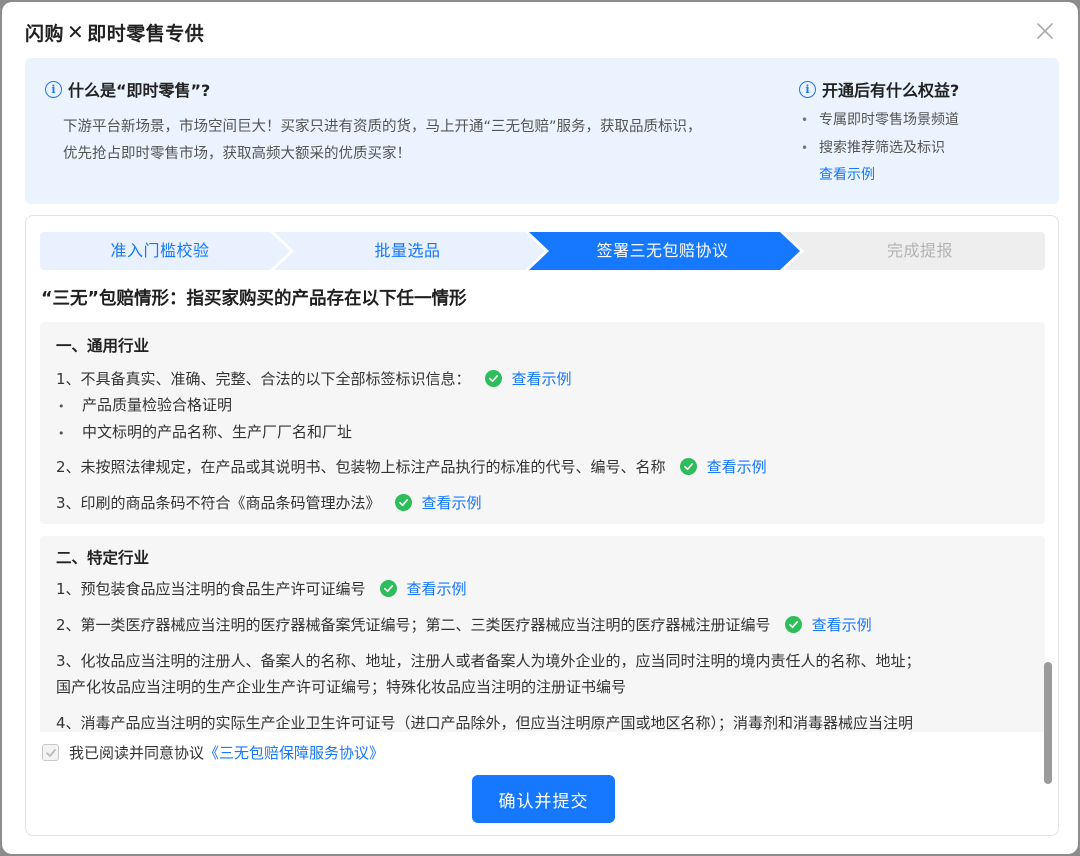 Image resolution: width=1080 pixels, height=856 pixels. What do you see at coordinates (407, 250) in the screenshot?
I see `step-2: 批量选品` at bounding box center [407, 250].